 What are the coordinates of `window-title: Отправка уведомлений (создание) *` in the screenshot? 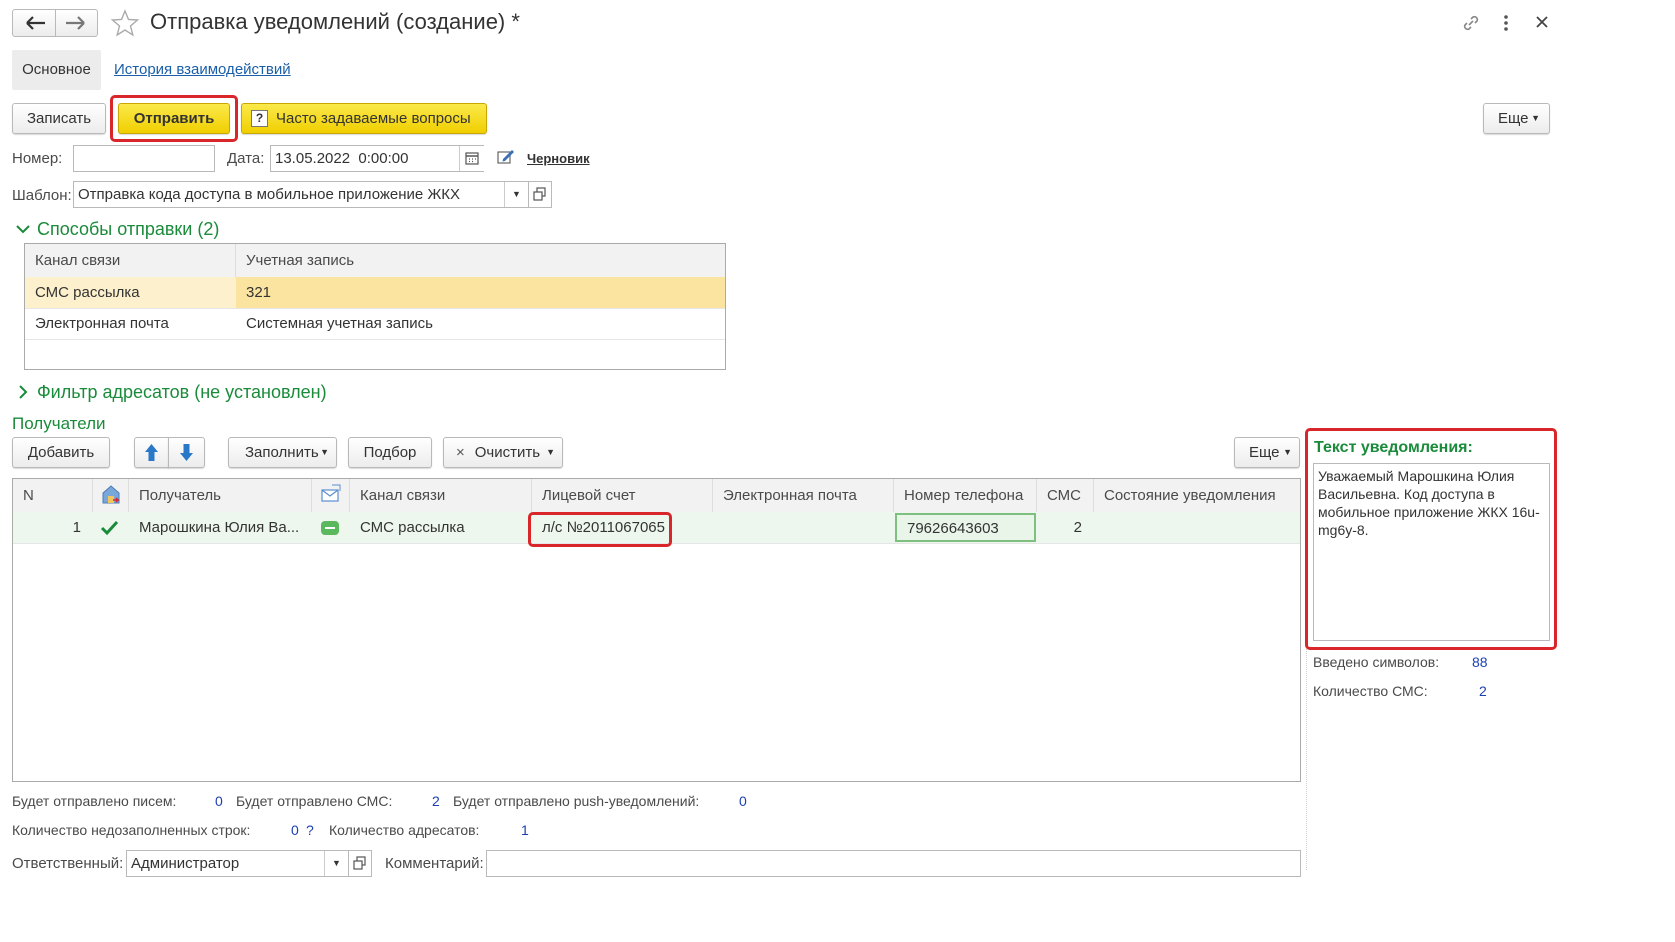 It's located at (335, 21).